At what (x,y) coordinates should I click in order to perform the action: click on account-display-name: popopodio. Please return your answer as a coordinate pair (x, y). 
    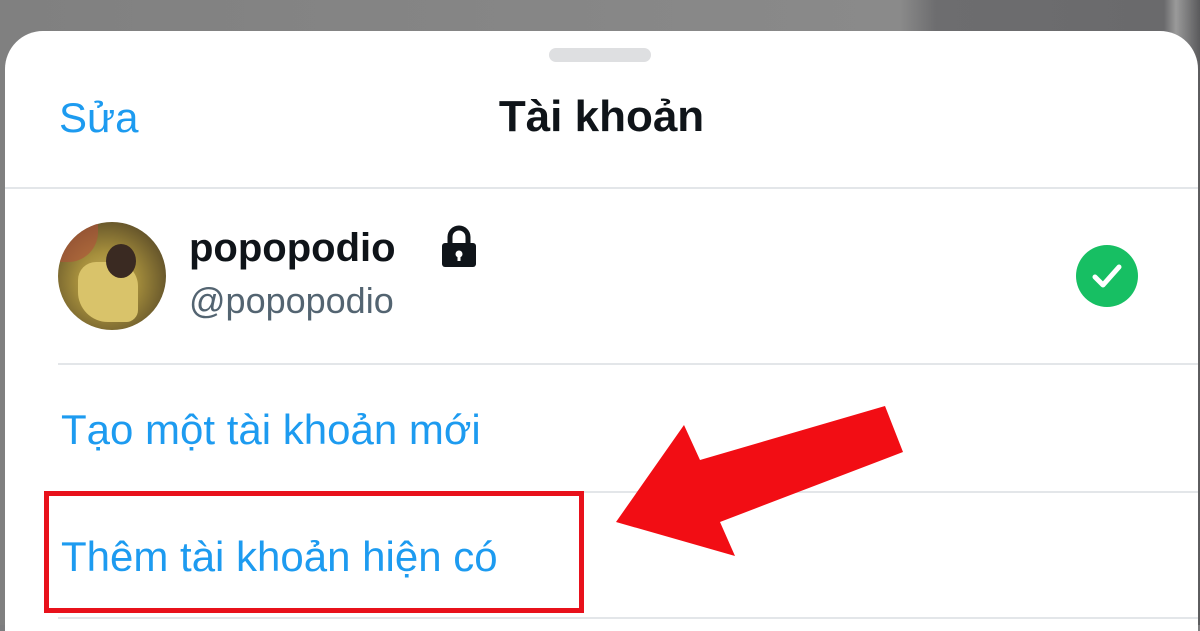
    Looking at the image, I should click on (292, 248).